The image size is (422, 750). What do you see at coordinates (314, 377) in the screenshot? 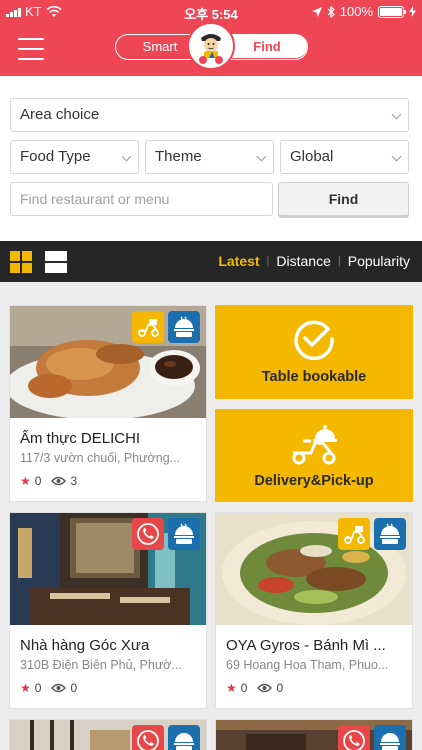
I see `table-bookable-label: Table bookable` at bounding box center [314, 377].